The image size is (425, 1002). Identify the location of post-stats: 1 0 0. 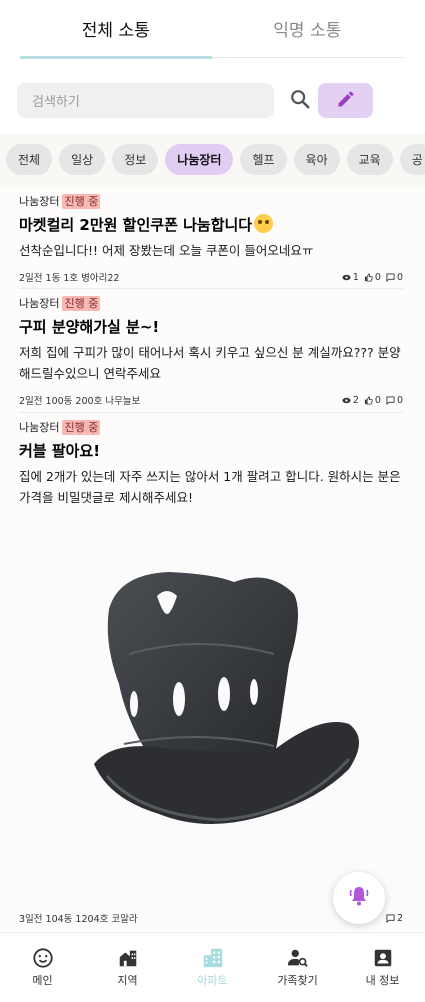
(372, 277).